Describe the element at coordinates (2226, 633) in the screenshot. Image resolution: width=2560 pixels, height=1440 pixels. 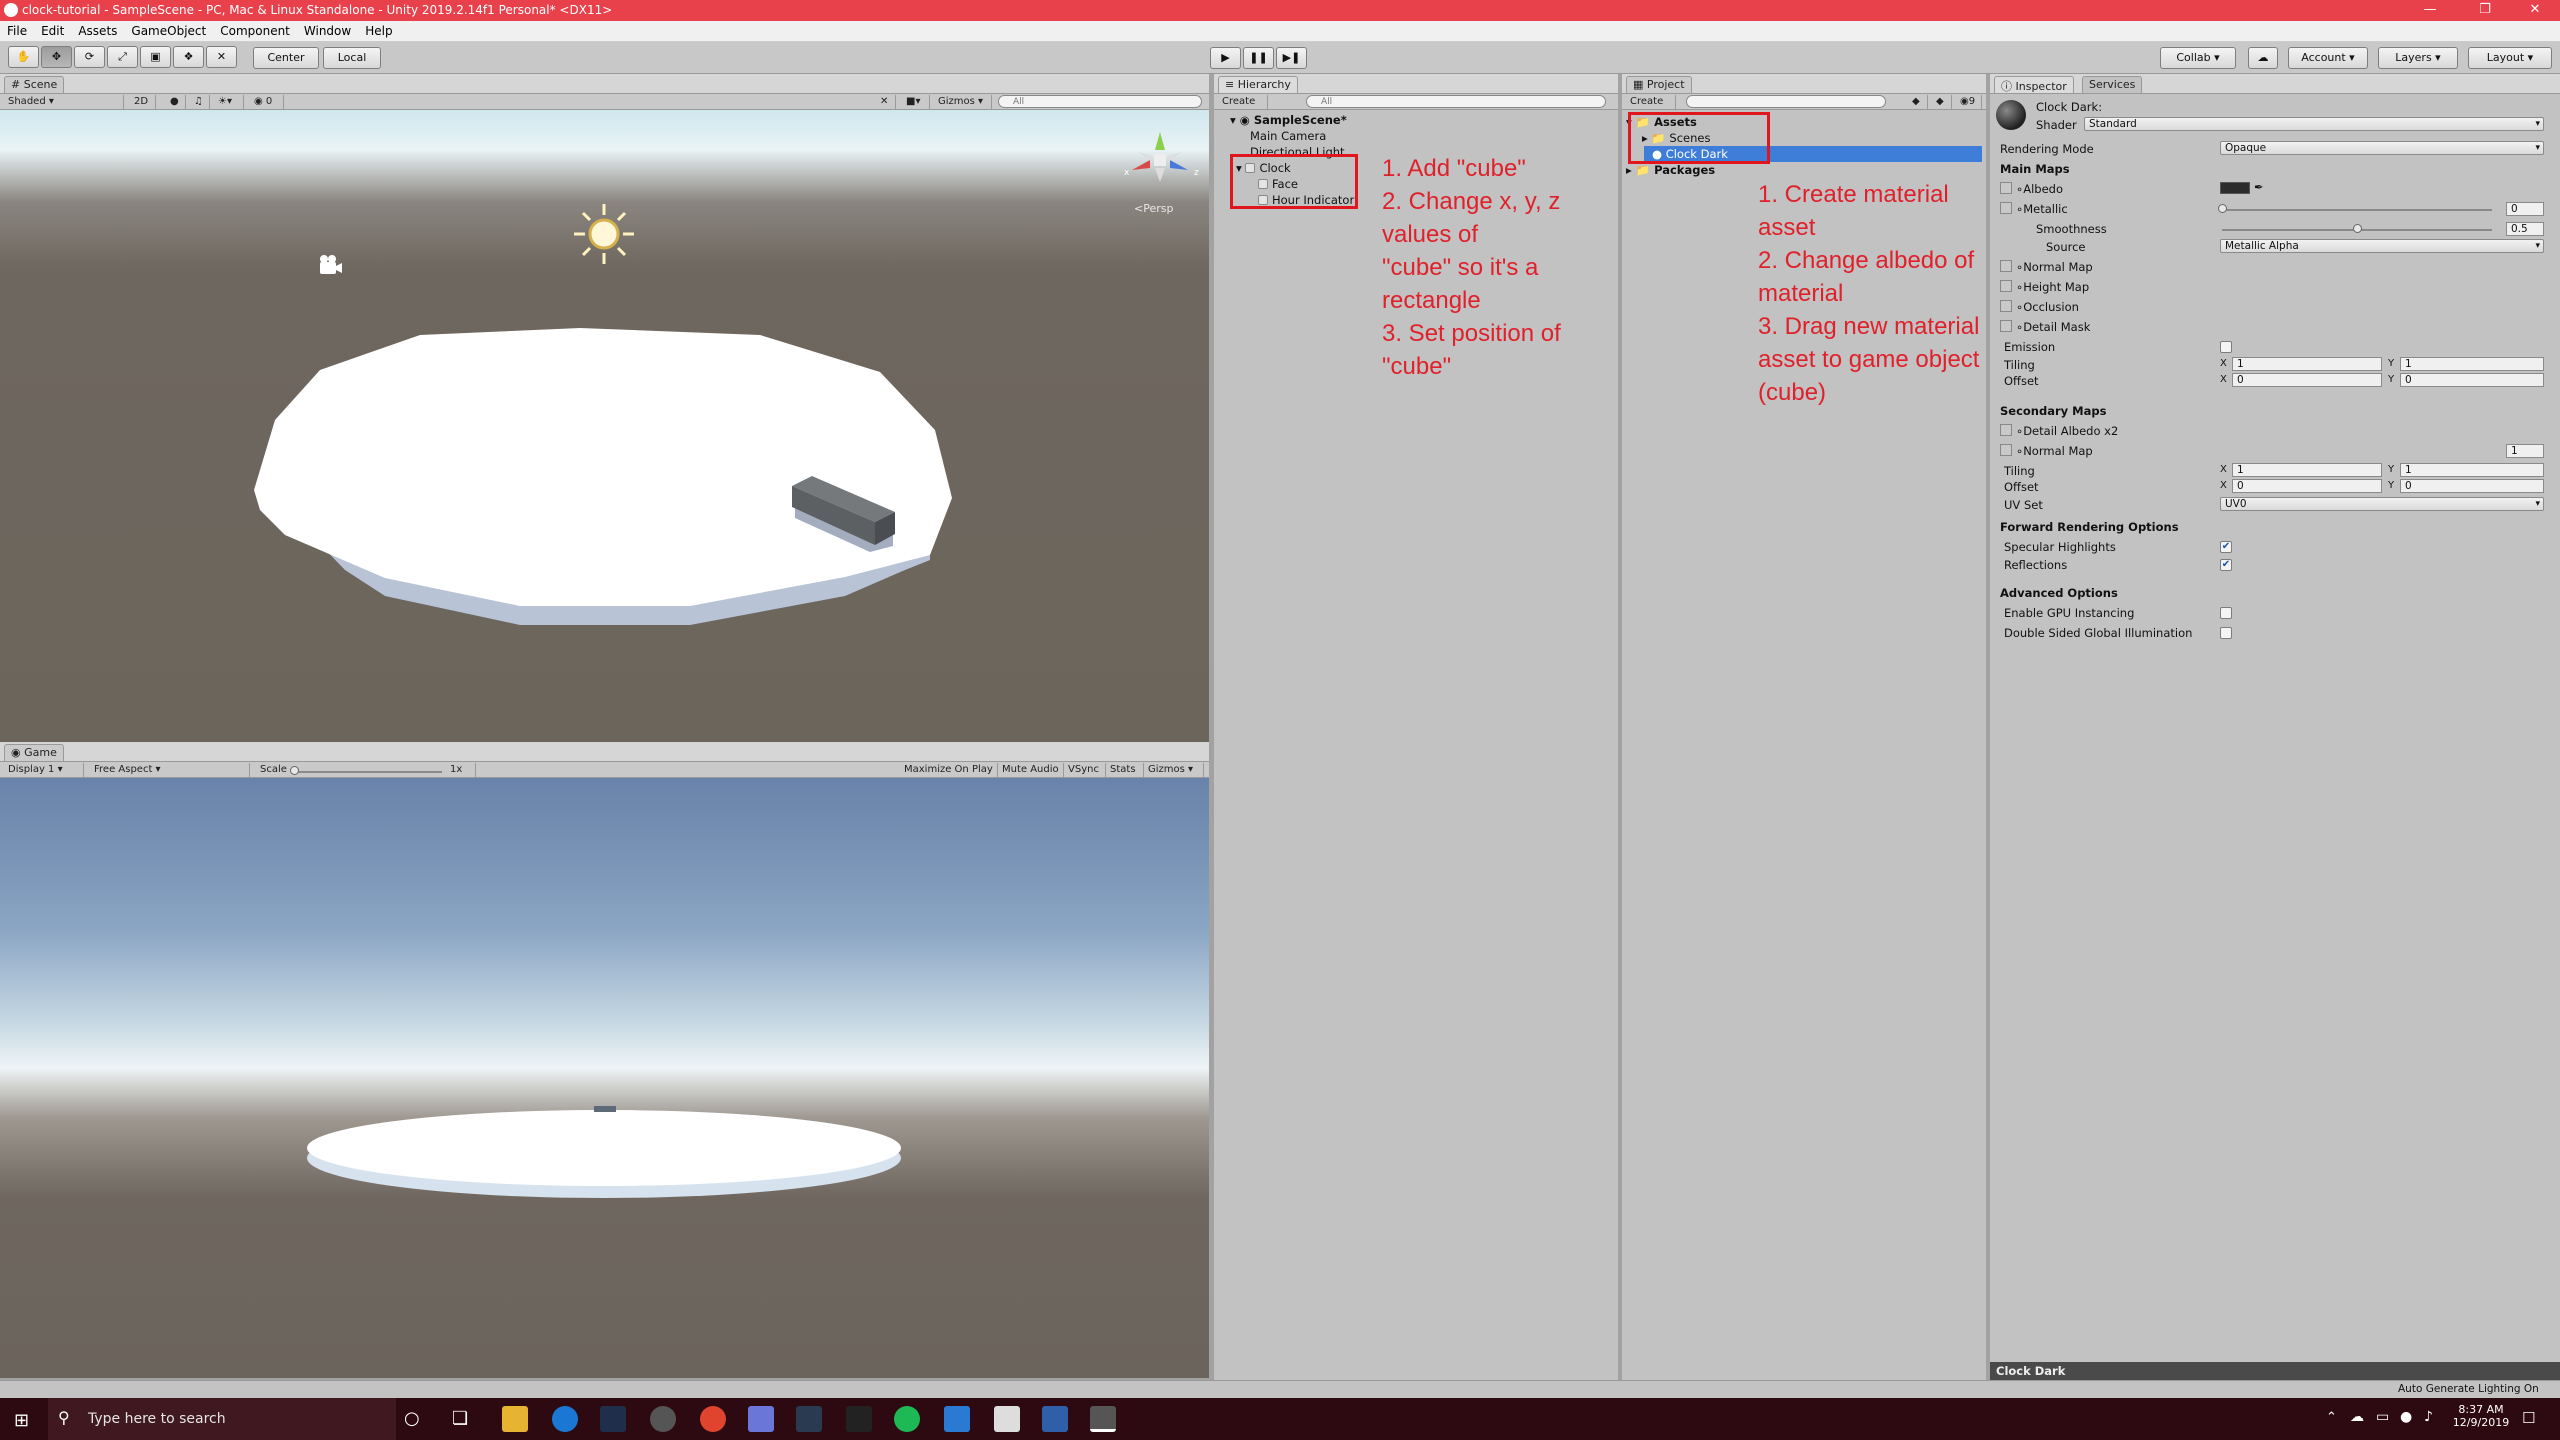
I see `double-sided-gi-checkbox` at that location.